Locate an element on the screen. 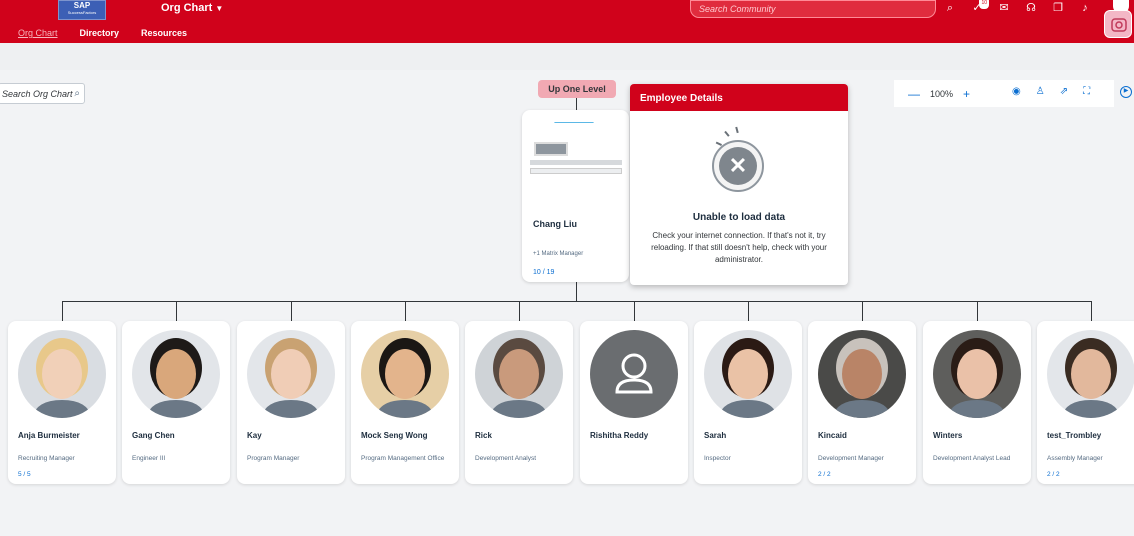 The width and height of the screenshot is (1134, 536). employee-title: Development Manager is located at coordinates (851, 458).